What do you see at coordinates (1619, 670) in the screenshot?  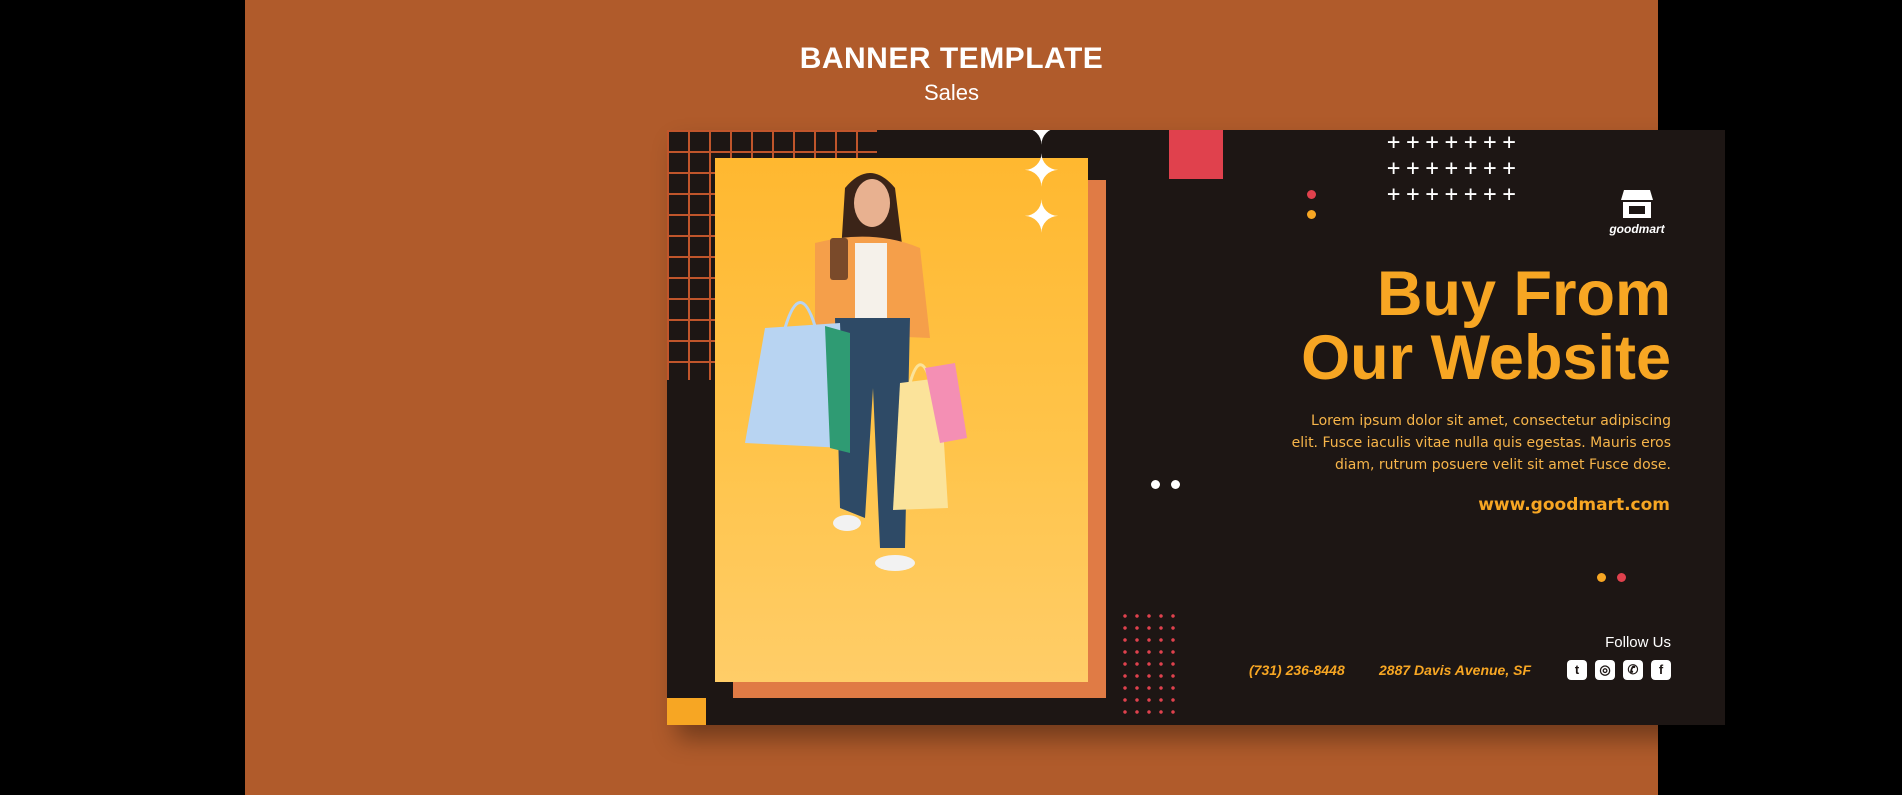 I see `social-links: t ◎ ✆ f` at bounding box center [1619, 670].